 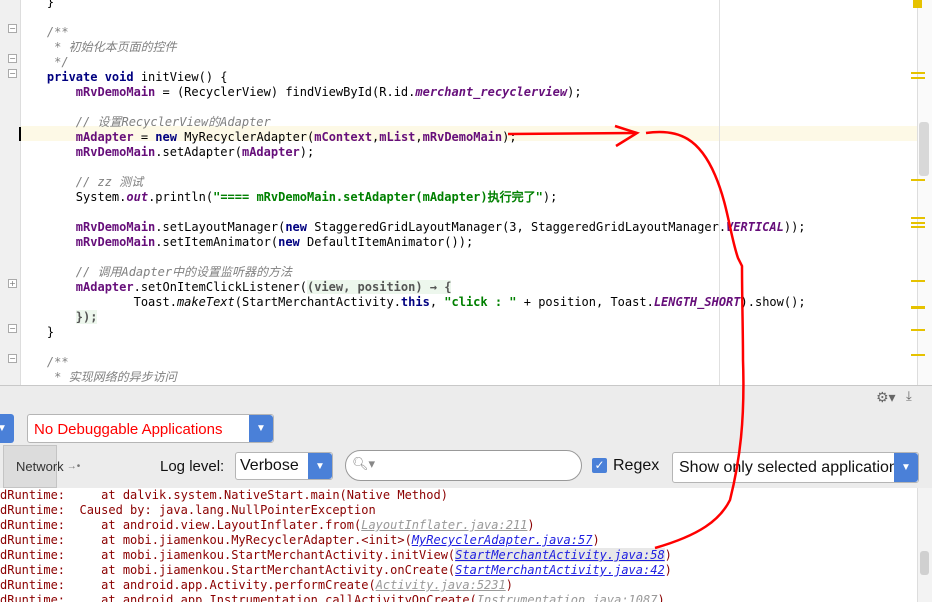 What do you see at coordinates (343, 137) in the screenshot?
I see `code-token: mContext` at bounding box center [343, 137].